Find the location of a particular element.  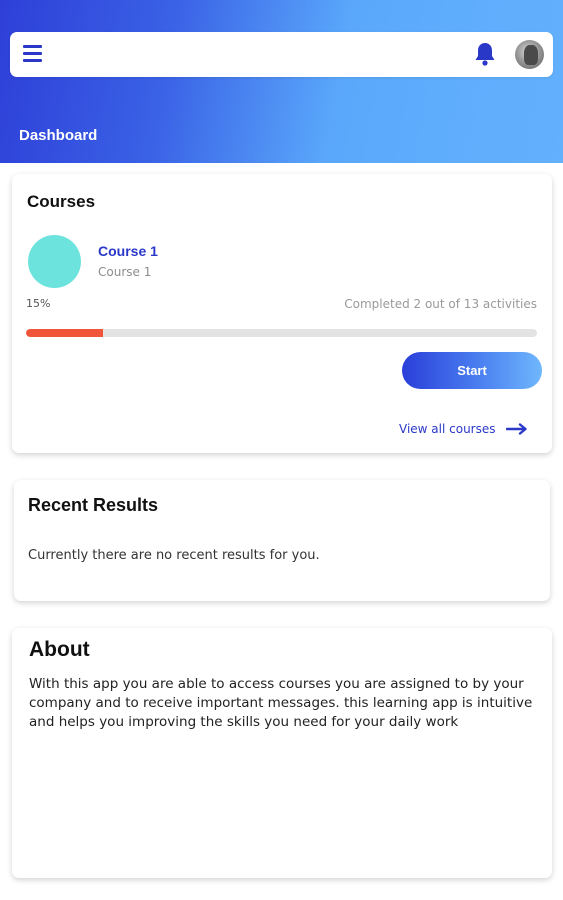

hamburger-menu-icon is located at coordinates (32, 54).